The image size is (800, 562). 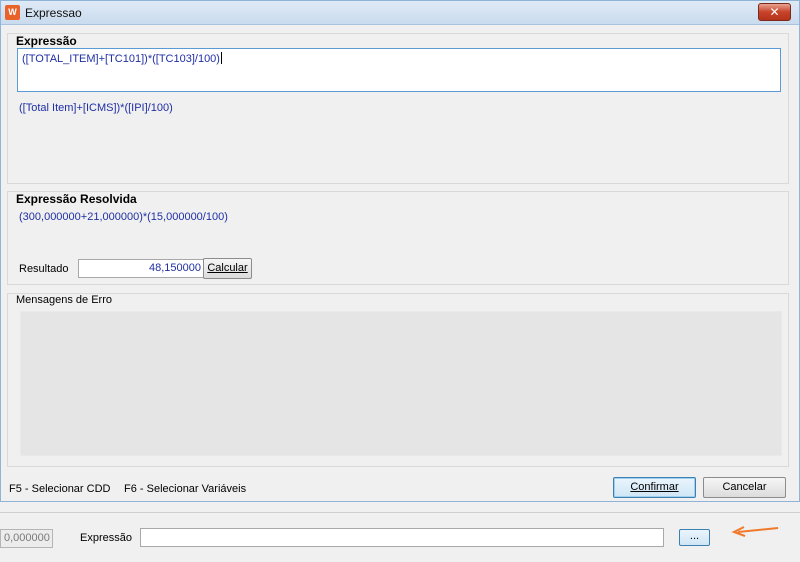 I want to click on calculate-button: Calcular, so click(x=227, y=268).